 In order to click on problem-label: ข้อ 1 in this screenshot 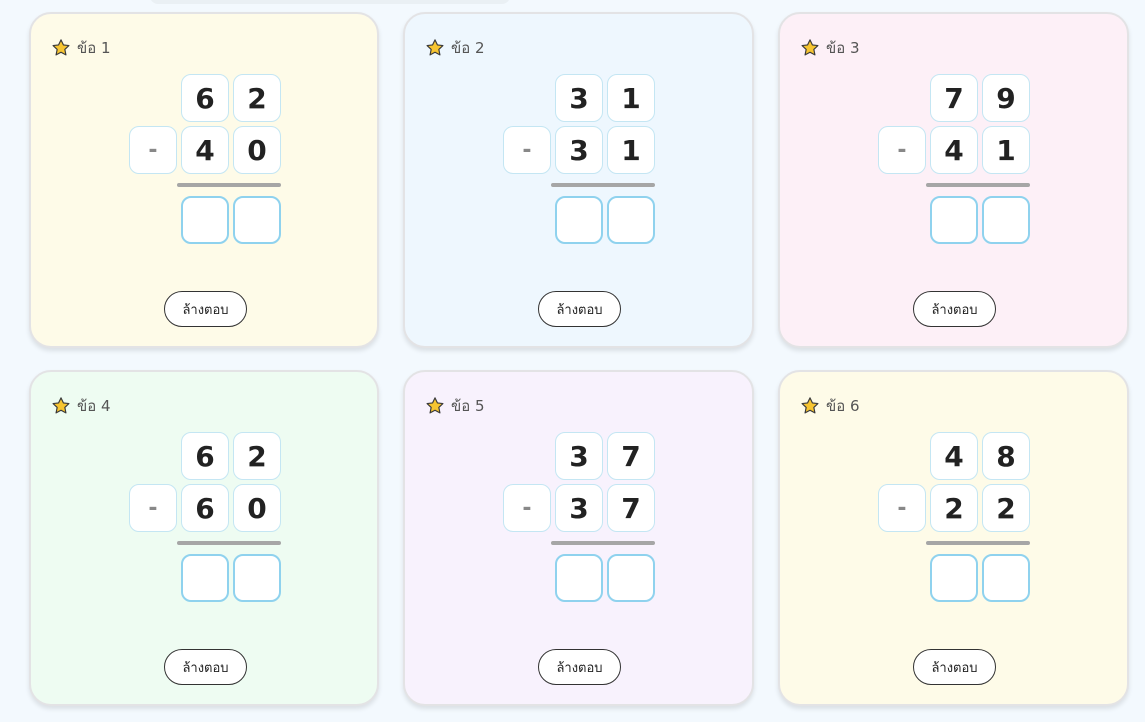, I will do `click(94, 48)`.